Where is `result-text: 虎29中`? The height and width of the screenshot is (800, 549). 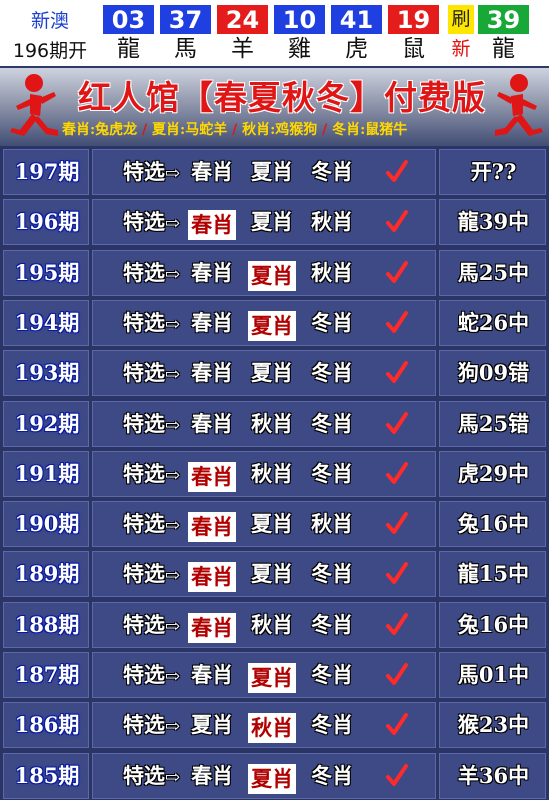 result-text: 虎29中 is located at coordinates (493, 473).